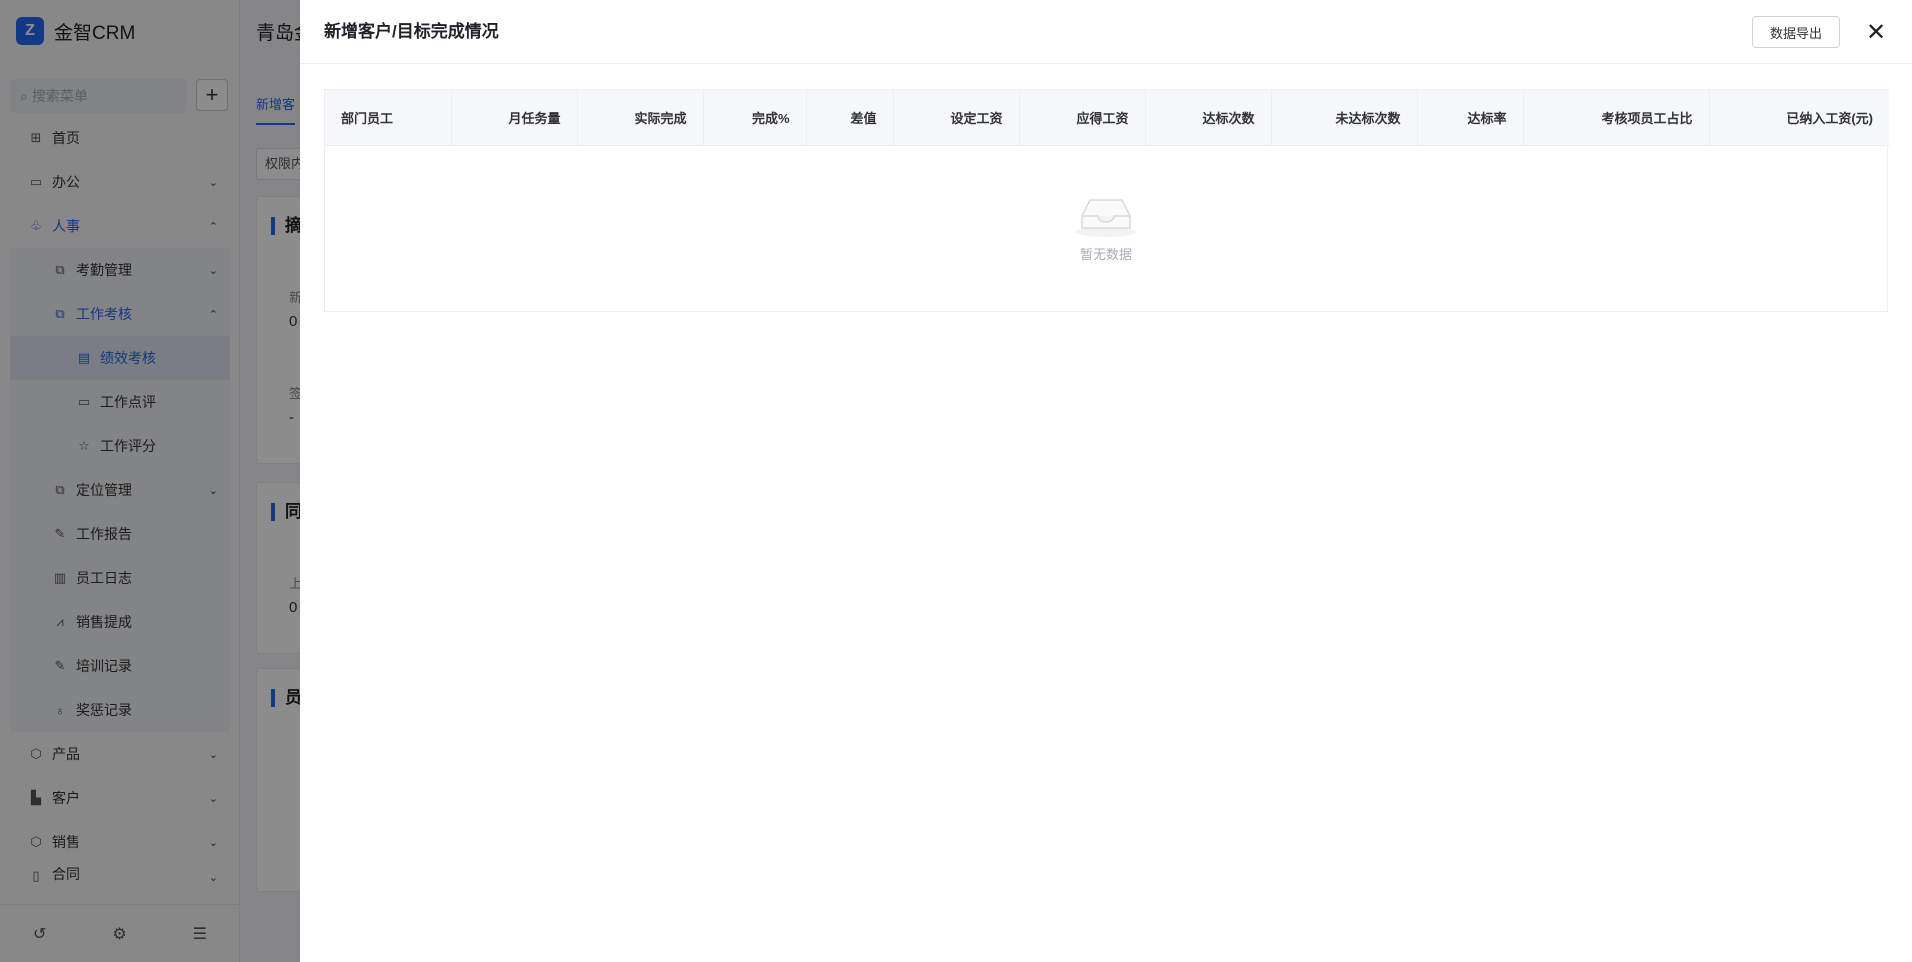 Image resolution: width=1912 pixels, height=962 pixels. I want to click on drawer-title: 新增客户/目标完成情况, so click(411, 31).